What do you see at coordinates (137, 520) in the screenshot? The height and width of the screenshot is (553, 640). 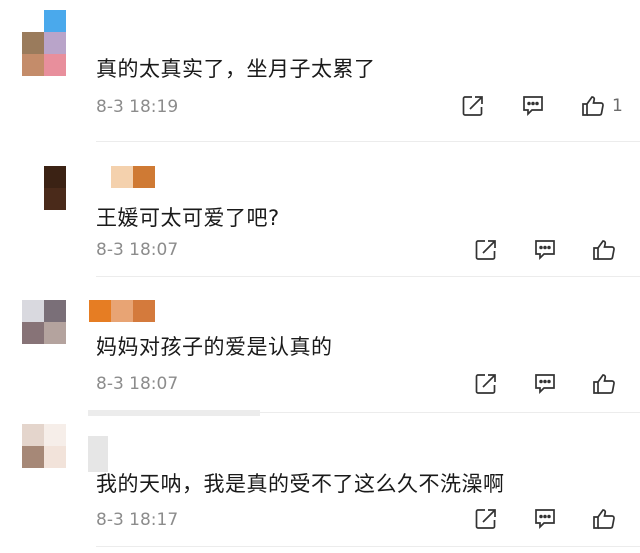 I see `comment-date: 8-3 18:17` at bounding box center [137, 520].